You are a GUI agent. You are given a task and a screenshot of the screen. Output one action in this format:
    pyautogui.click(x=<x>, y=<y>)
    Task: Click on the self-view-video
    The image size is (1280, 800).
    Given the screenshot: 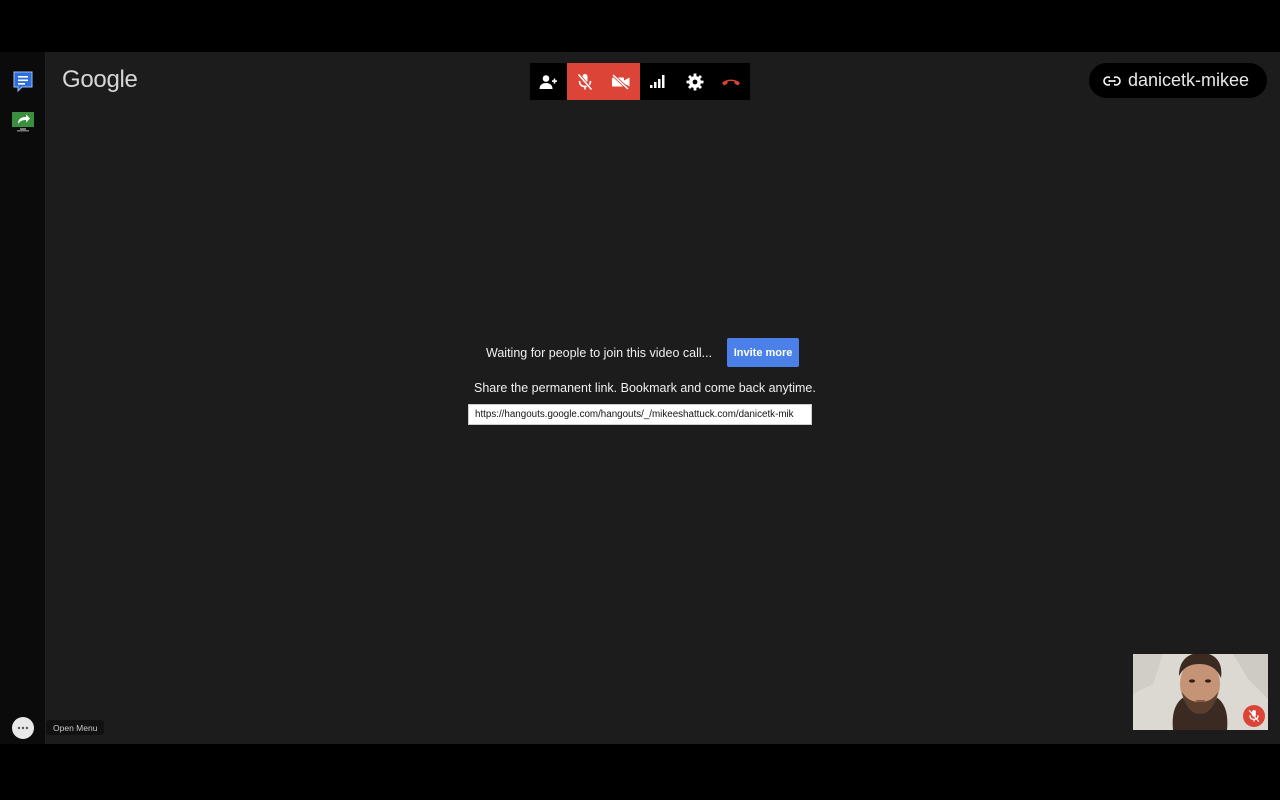 What is the action you would take?
    pyautogui.click(x=1200, y=692)
    